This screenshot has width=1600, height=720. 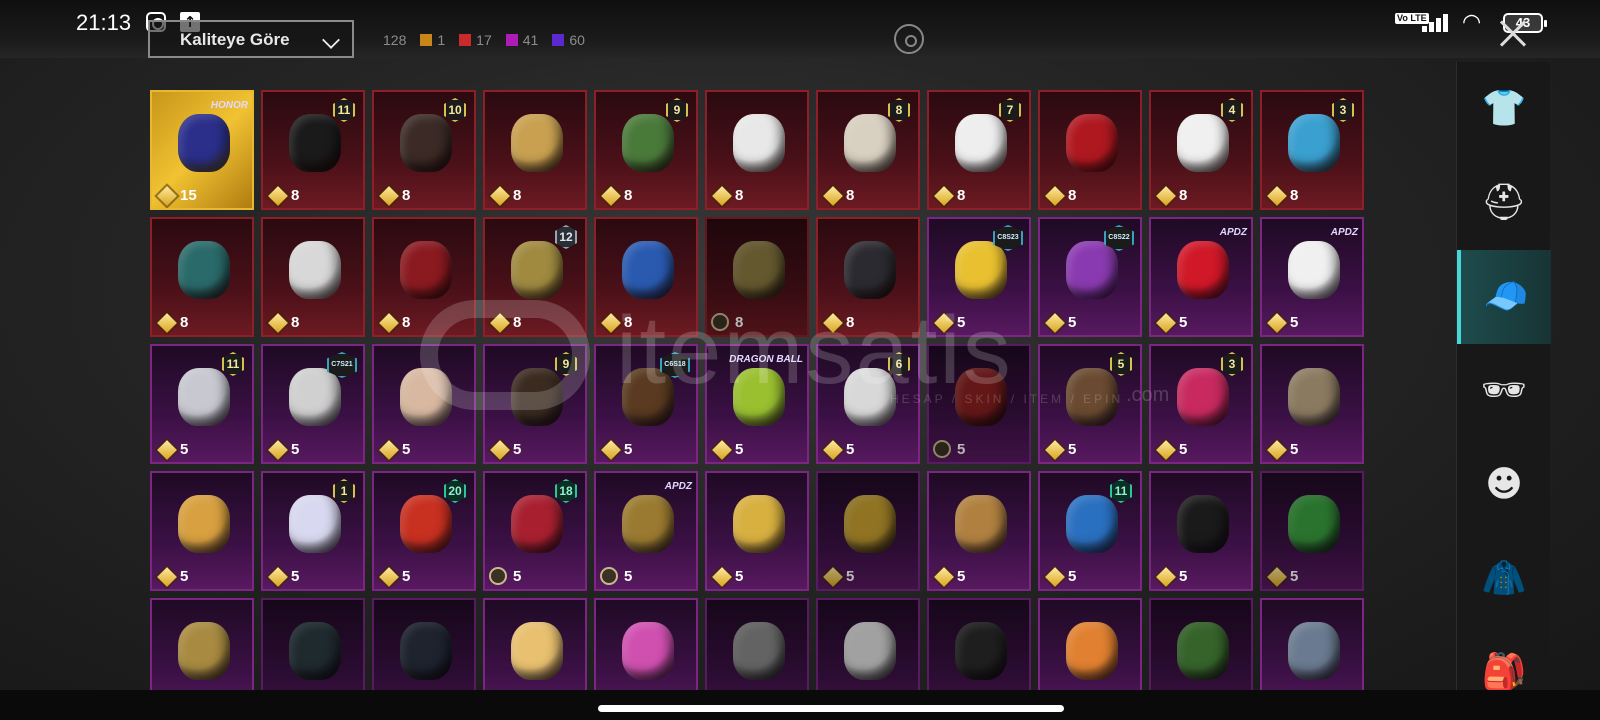 I want to click on item-badge: 3, so click(x=1232, y=364).